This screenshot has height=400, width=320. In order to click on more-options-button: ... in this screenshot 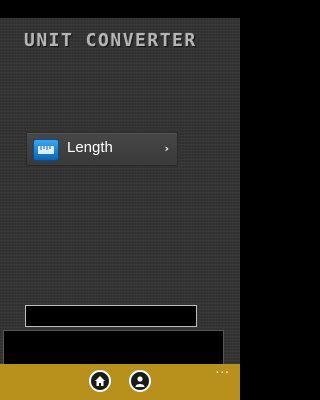, I will do `click(223, 369)`.